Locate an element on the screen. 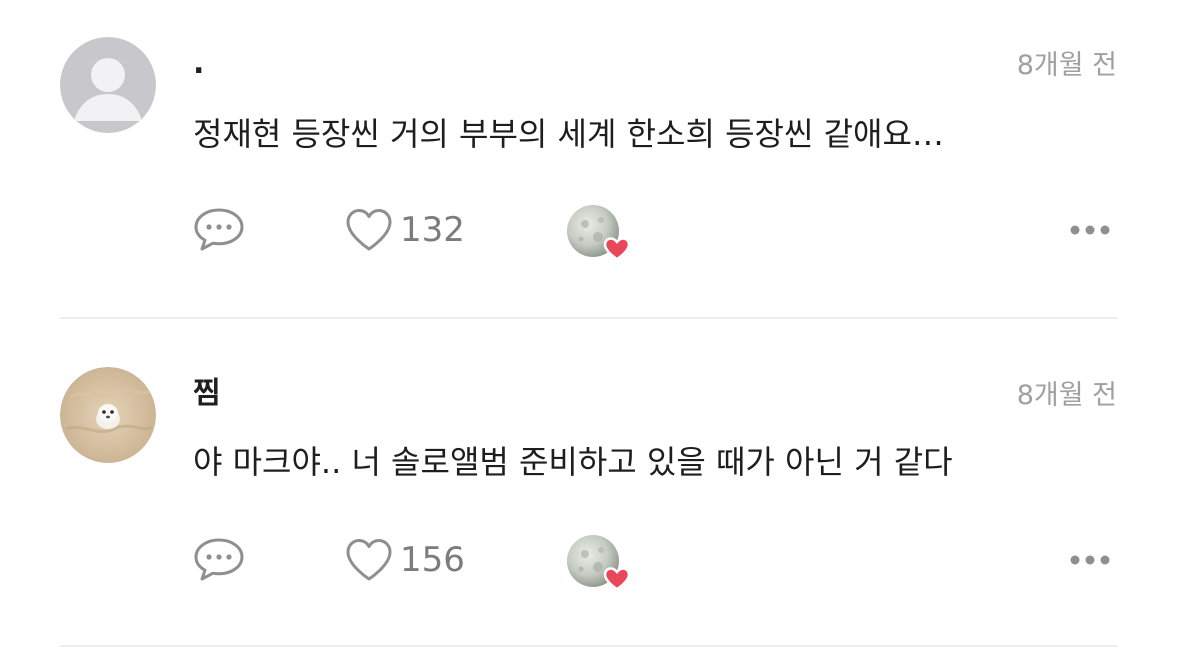  like-button: 132 is located at coordinates (404, 230).